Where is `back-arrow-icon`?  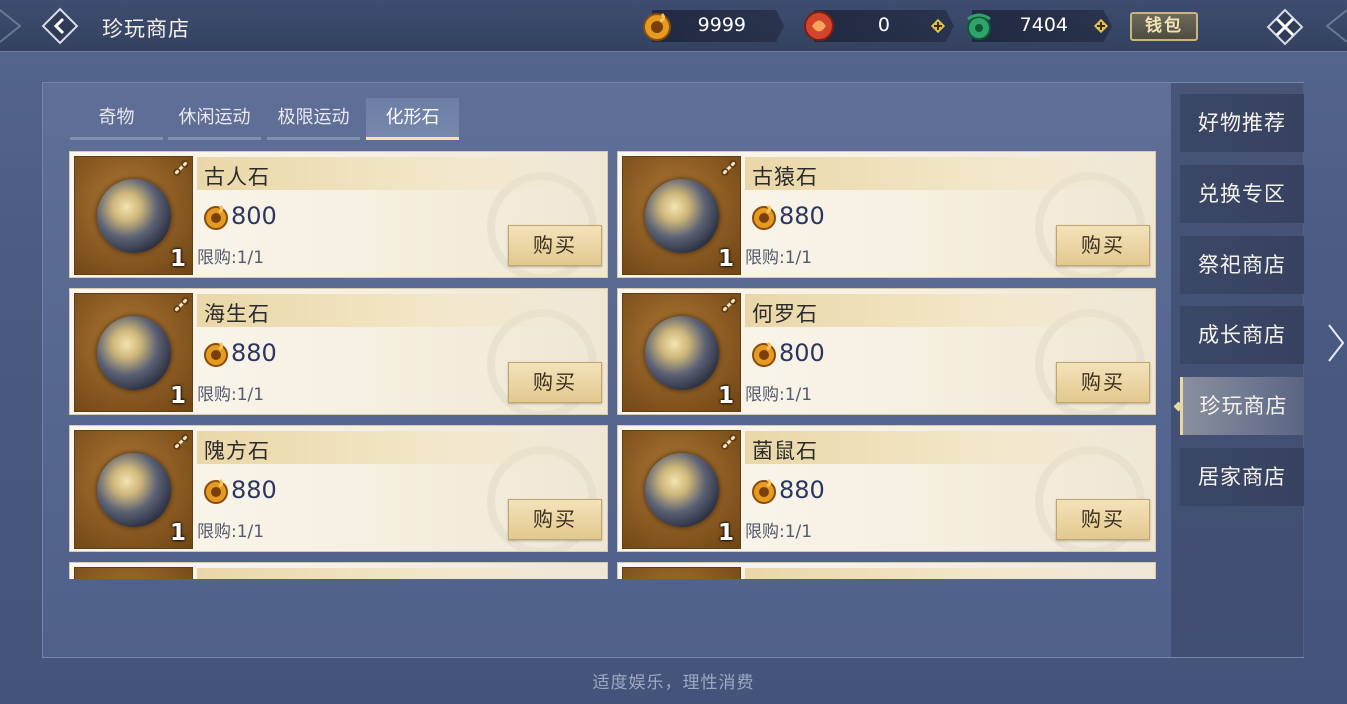 back-arrow-icon is located at coordinates (60, 26).